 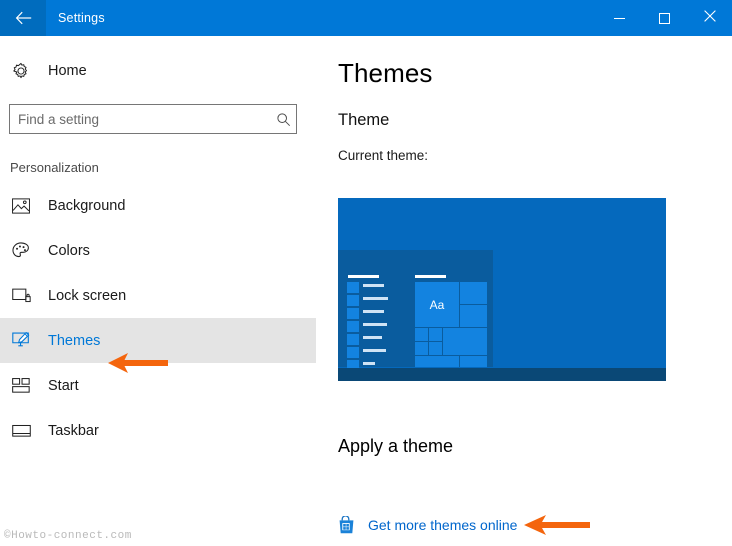 I want to click on sidebar-item-start-label: Start, so click(x=63, y=385).